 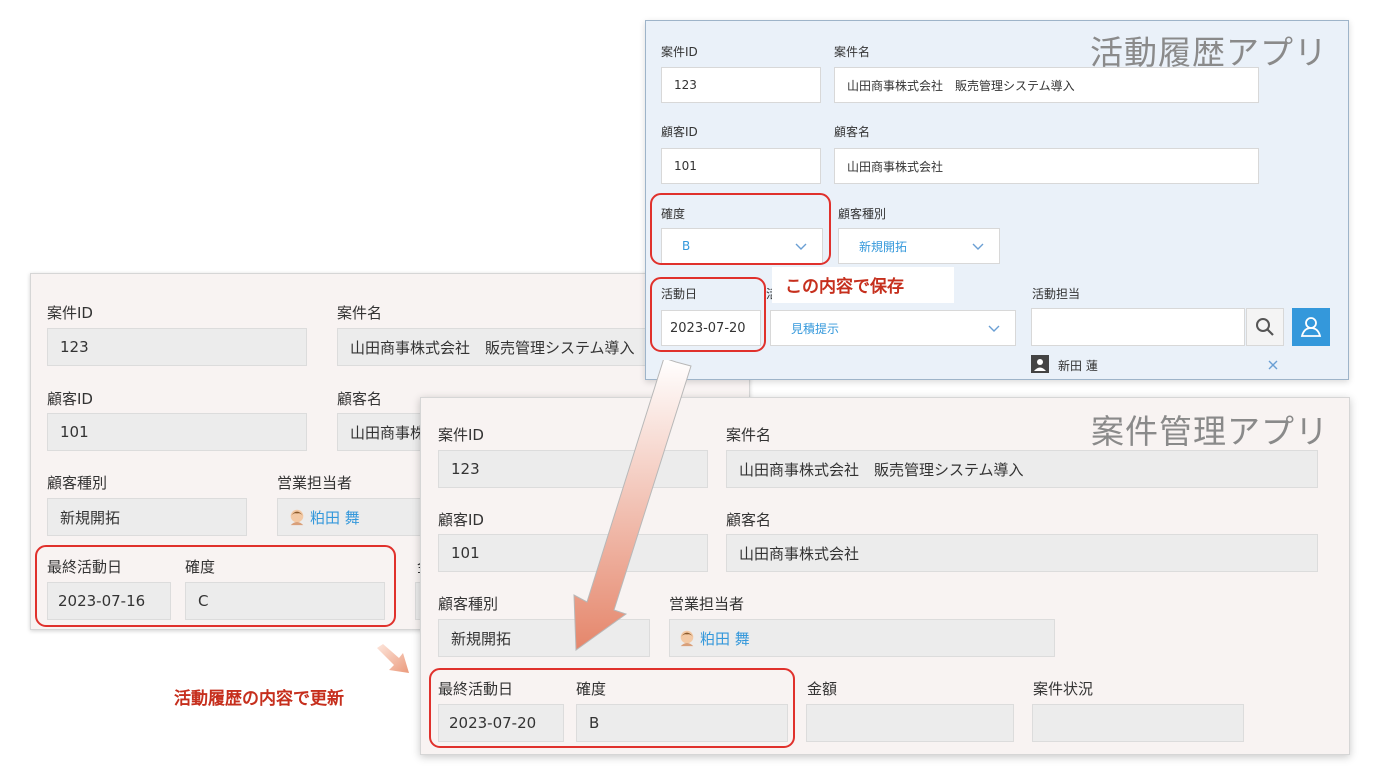 I want to click on act-customer-id-input: 101, so click(x=741, y=166).